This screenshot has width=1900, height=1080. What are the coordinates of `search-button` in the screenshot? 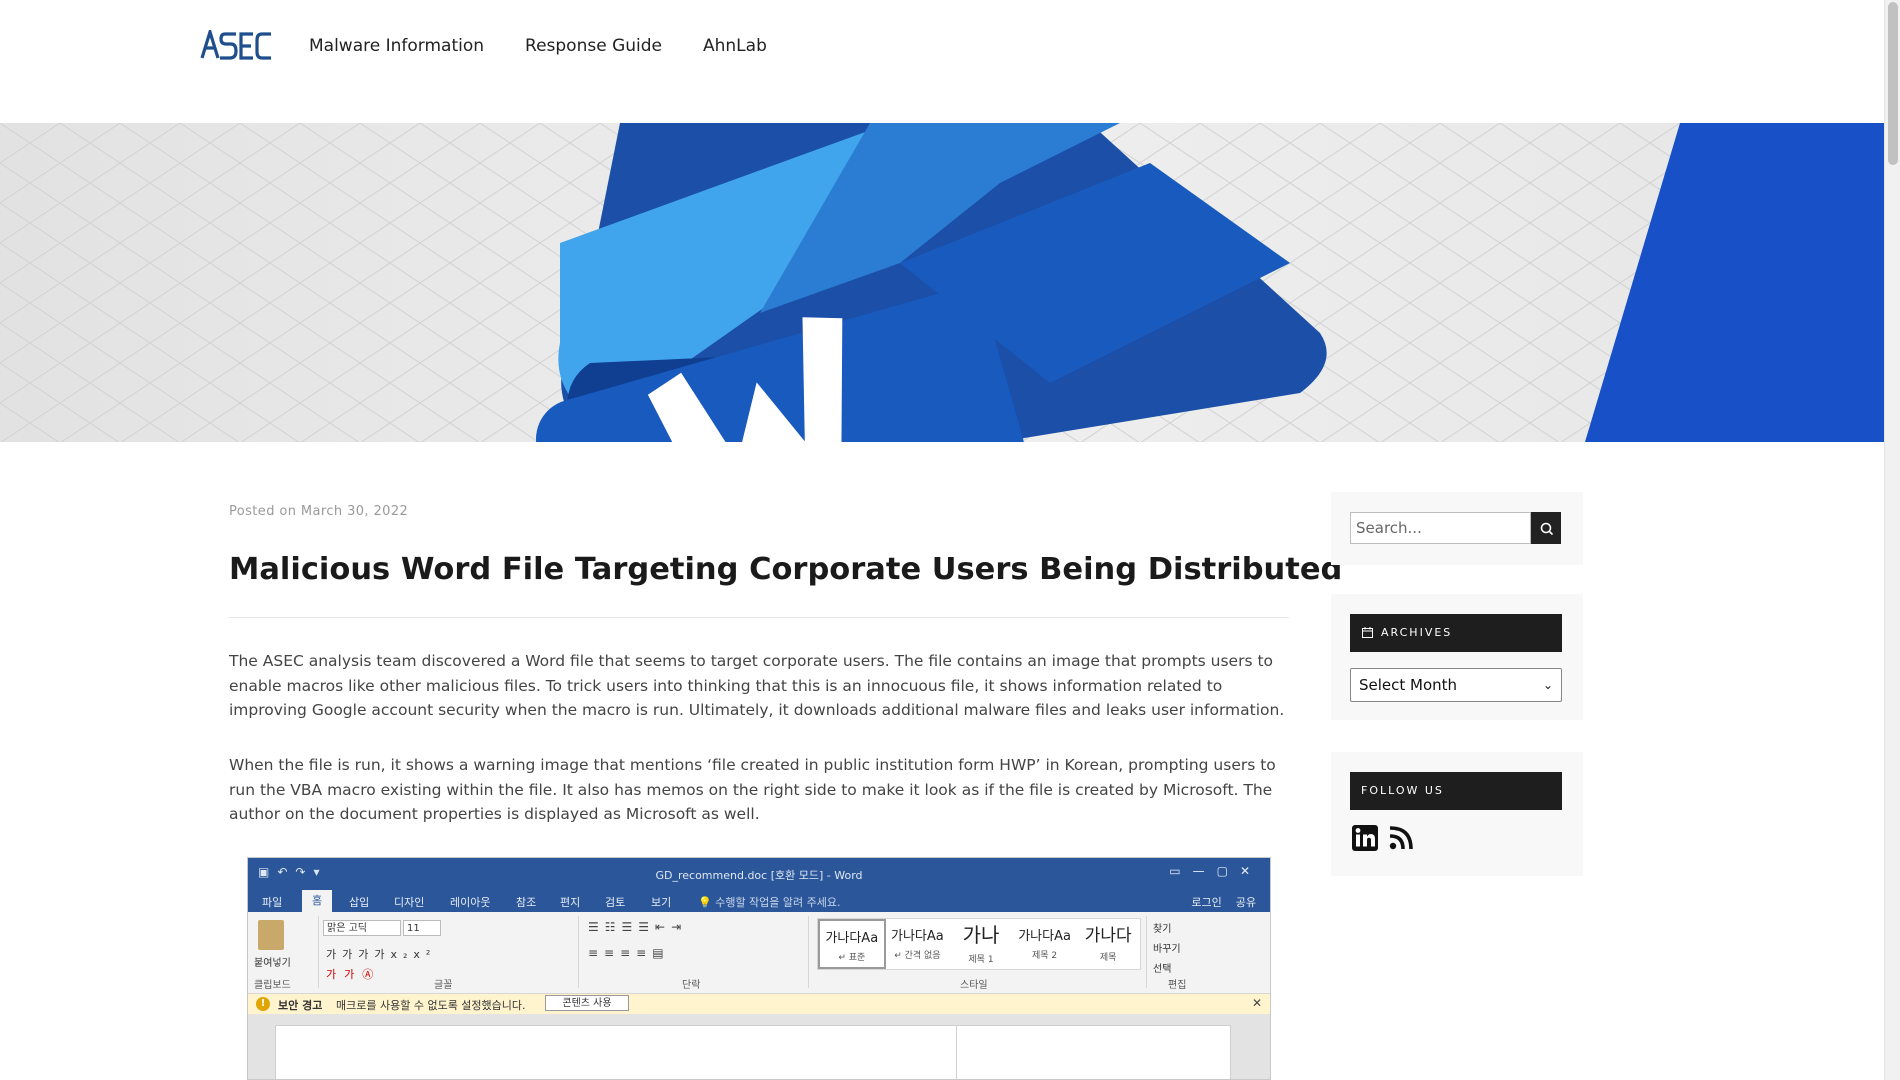 It's located at (1546, 528).